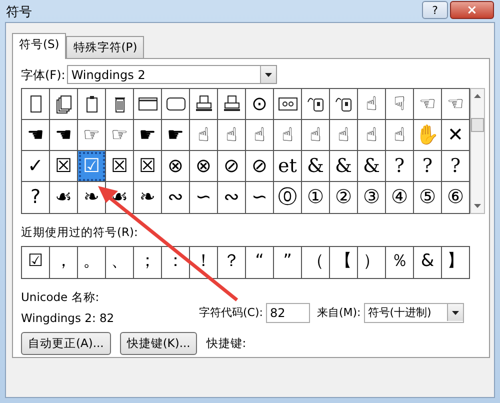 This screenshot has height=403, width=500. I want to click on recent-symbol-cell: ，, so click(64, 262).